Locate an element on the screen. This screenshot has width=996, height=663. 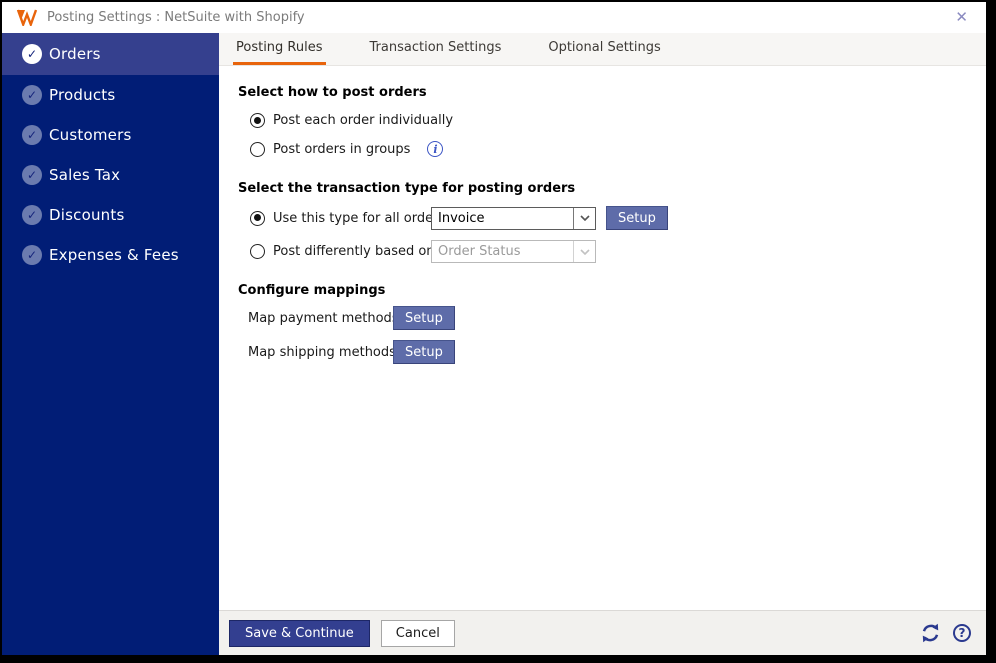
map-payment-methods-setup-button: Setup is located at coordinates (424, 318).